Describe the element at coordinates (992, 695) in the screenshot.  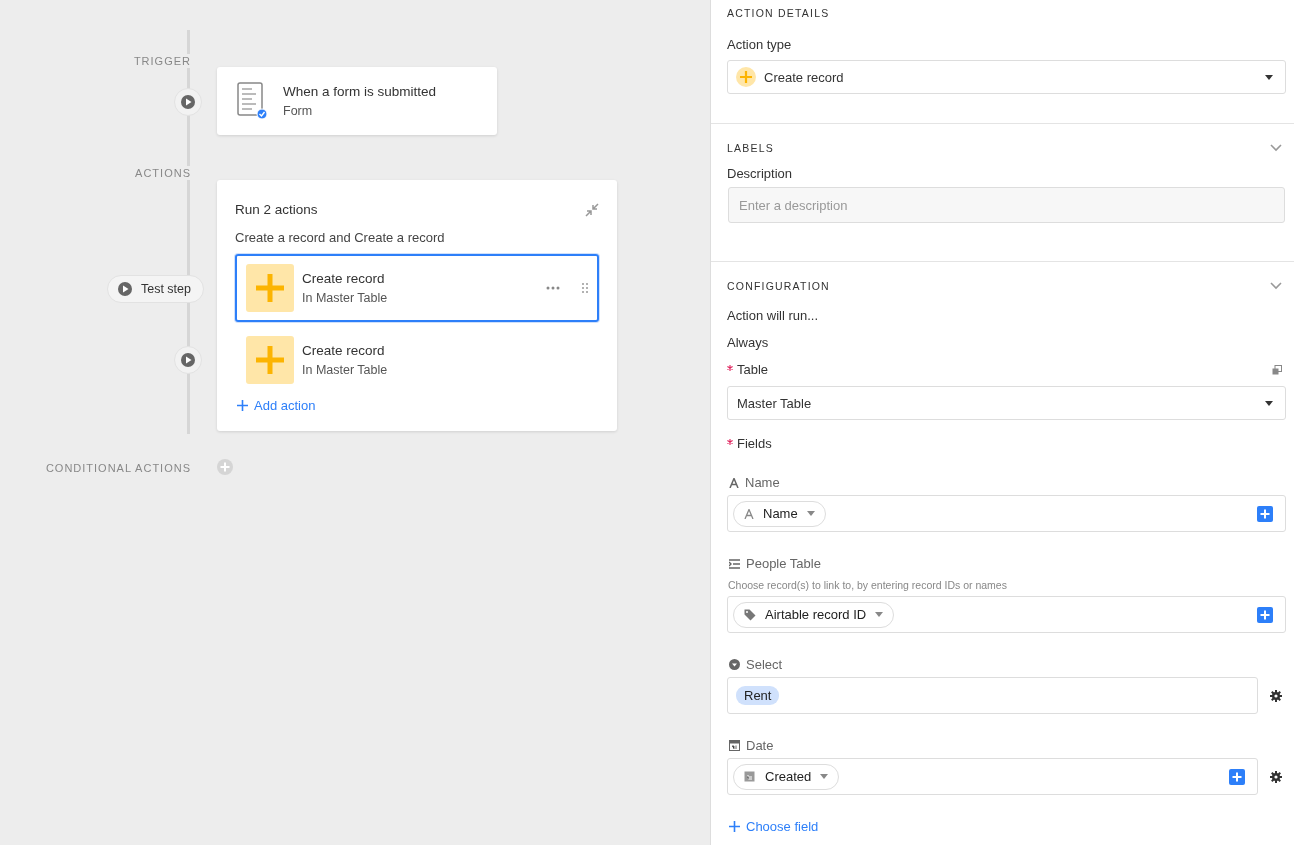
I see `select-field: Rent` at that location.